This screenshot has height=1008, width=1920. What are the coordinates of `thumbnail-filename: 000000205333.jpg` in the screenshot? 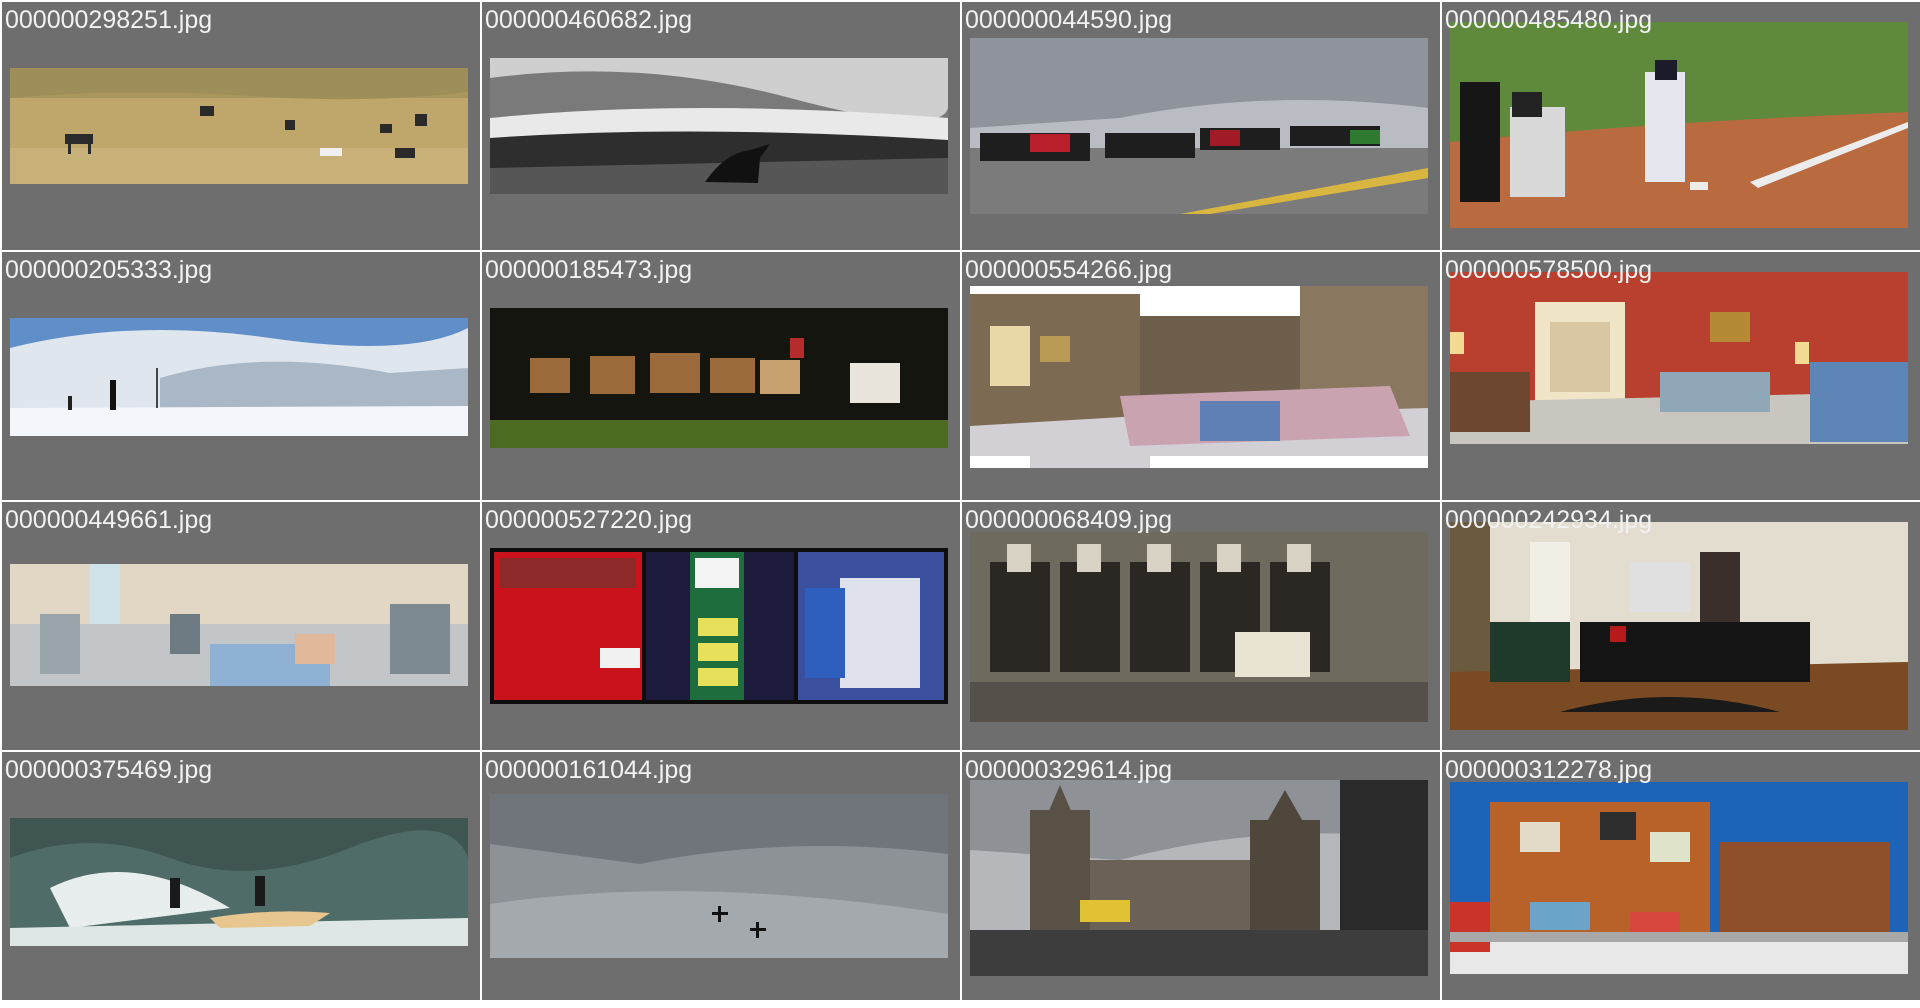 It's located at (109, 270).